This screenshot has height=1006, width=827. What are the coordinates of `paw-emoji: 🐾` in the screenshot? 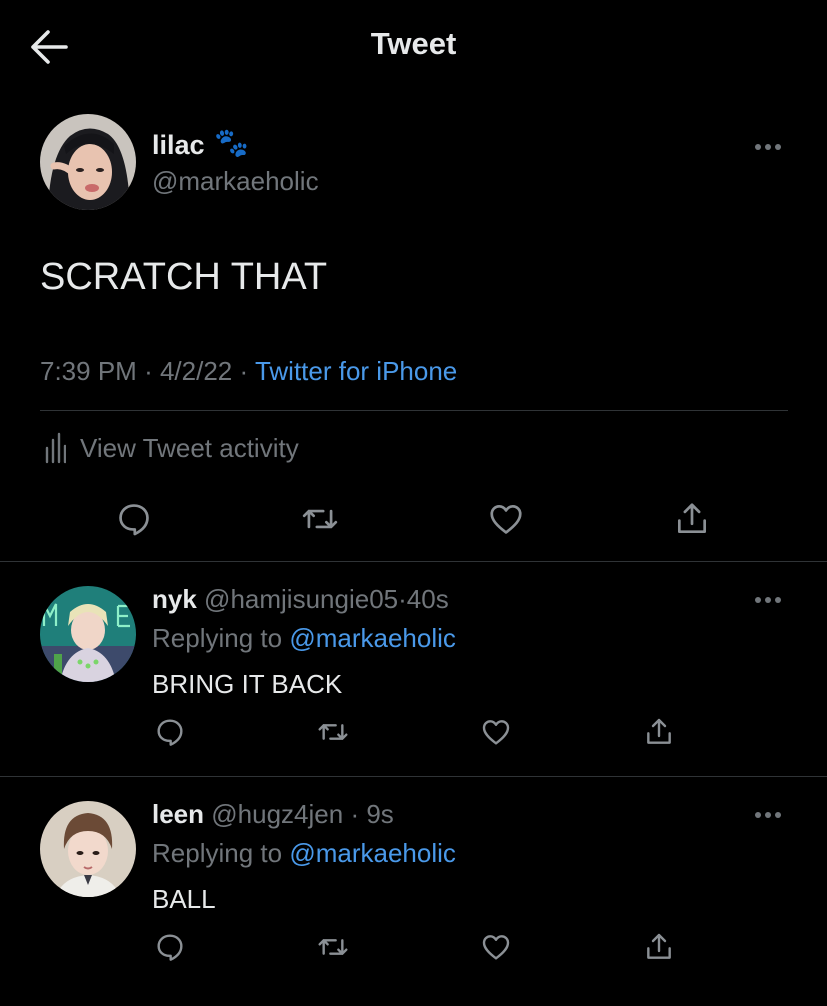 It's located at (231, 142).